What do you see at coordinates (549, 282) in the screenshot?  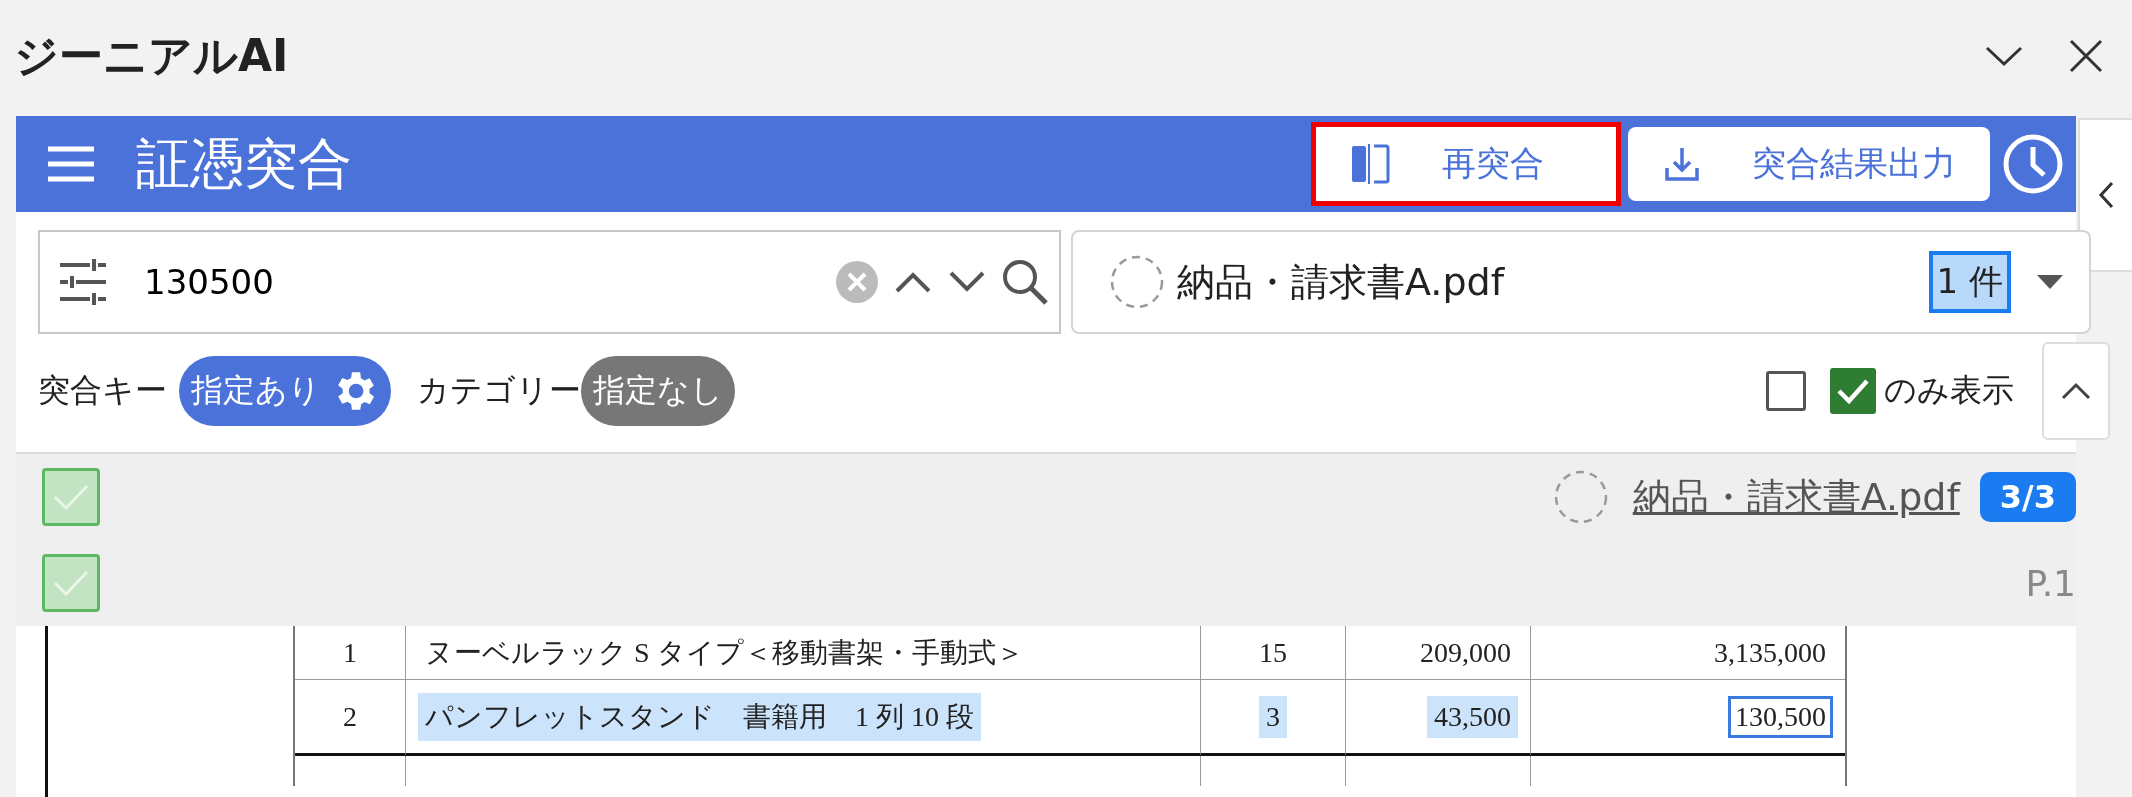 I see `search-bar: 130500` at bounding box center [549, 282].